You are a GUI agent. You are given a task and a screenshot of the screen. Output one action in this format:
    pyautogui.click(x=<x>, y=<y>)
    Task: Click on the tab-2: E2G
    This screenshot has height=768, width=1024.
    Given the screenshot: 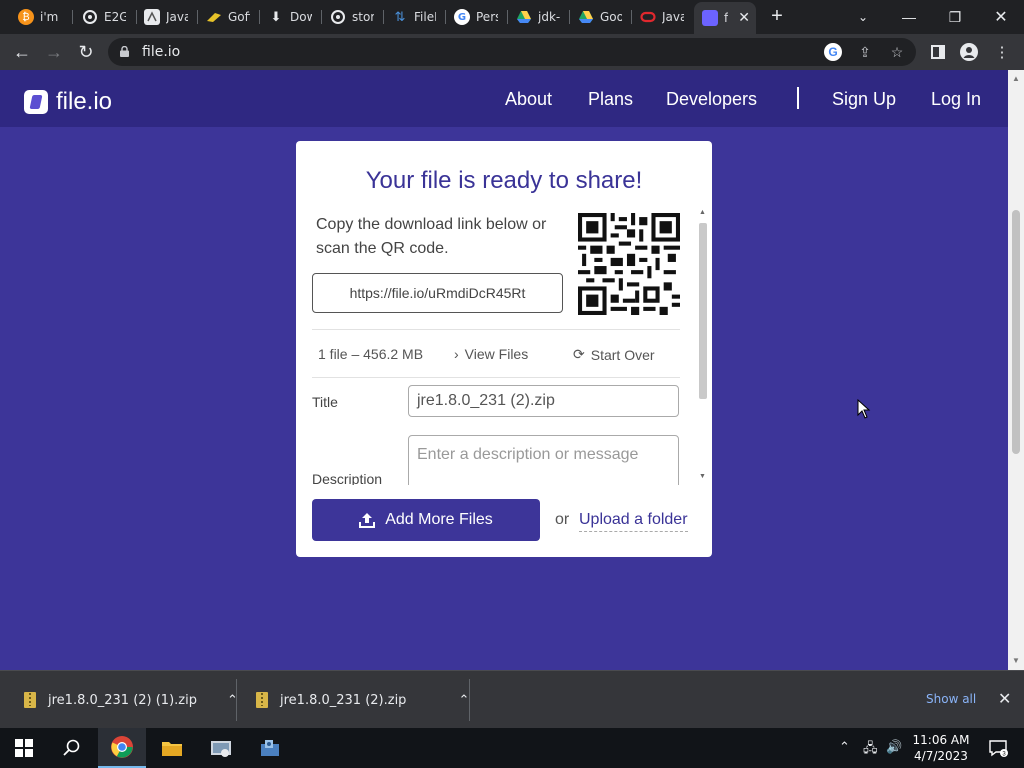 What is the action you would take?
    pyautogui.click(x=104, y=17)
    